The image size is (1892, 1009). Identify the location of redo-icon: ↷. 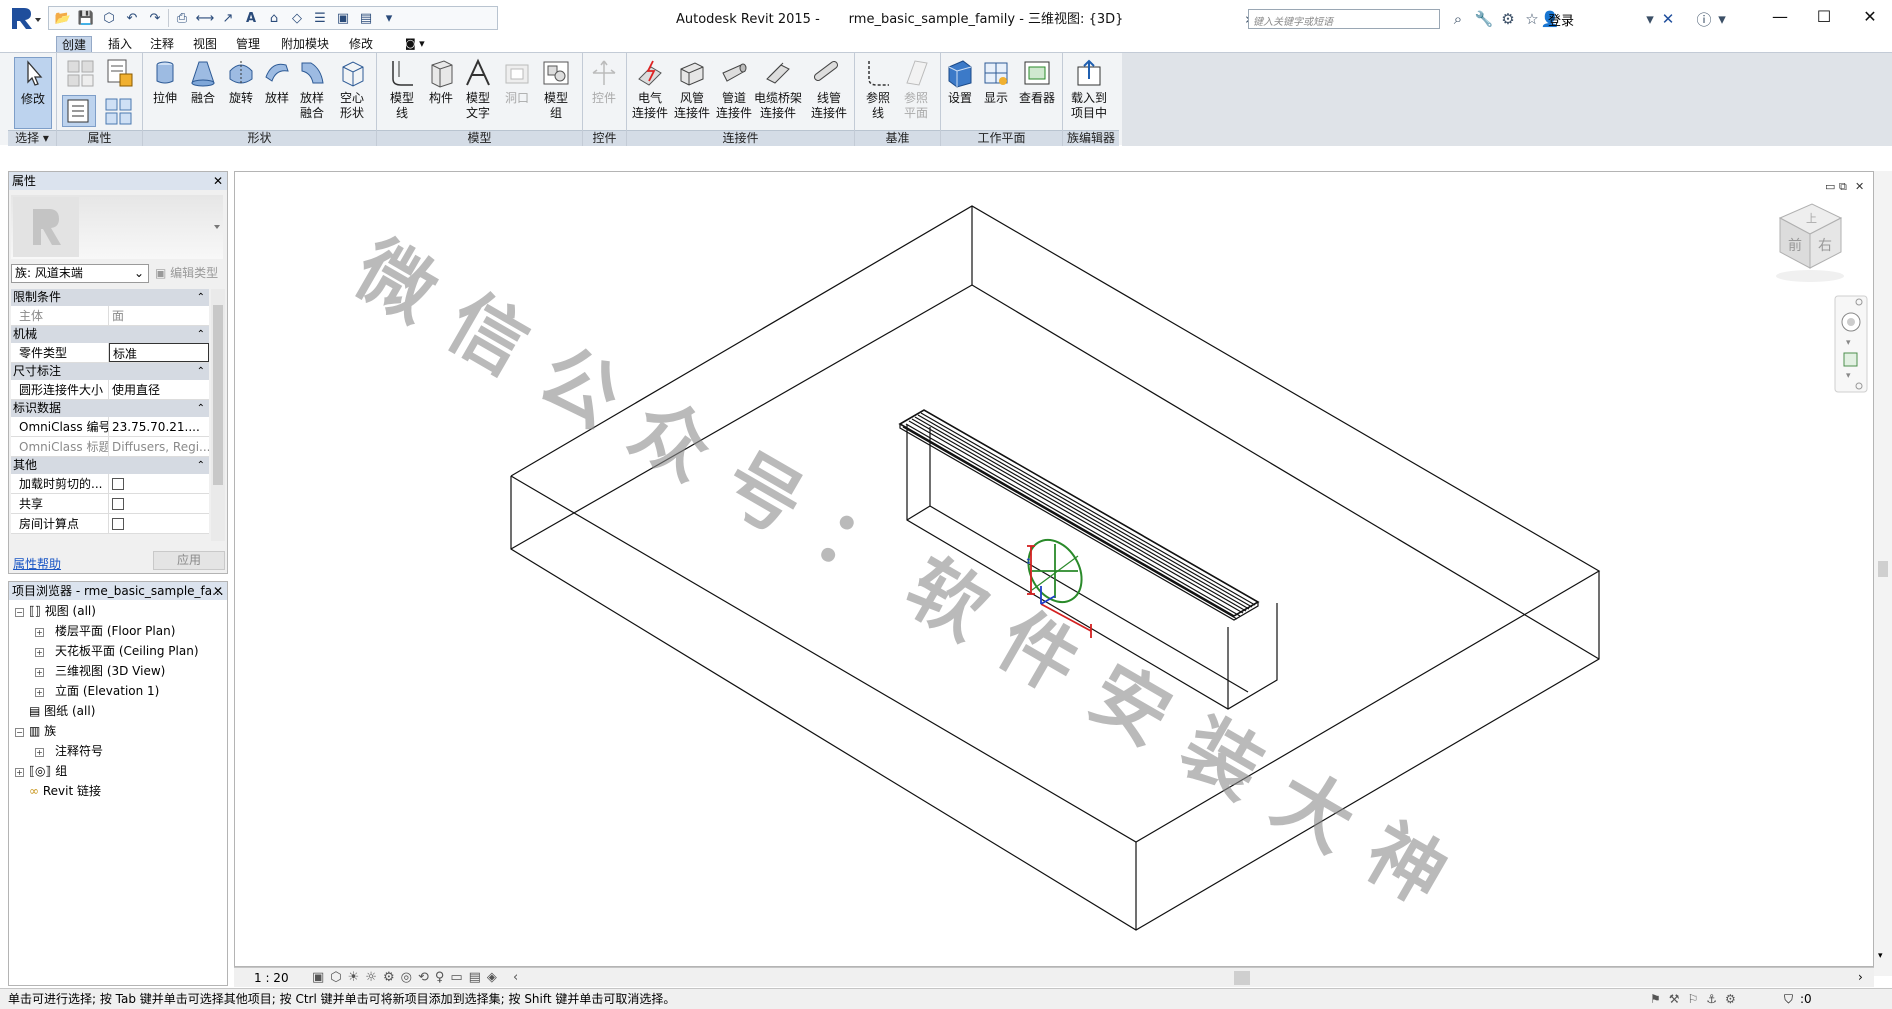
(155, 18).